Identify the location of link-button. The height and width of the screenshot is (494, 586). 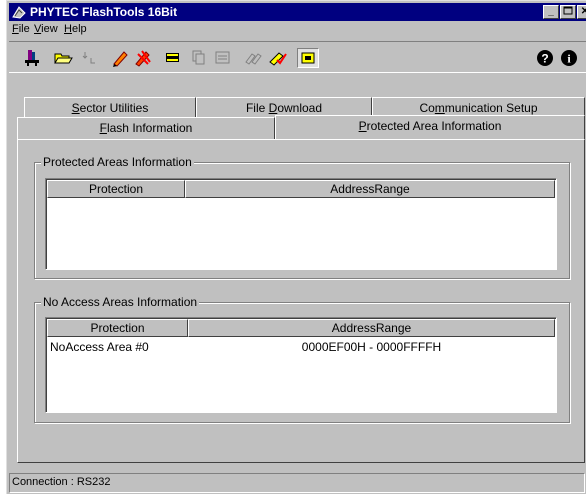
(253, 58).